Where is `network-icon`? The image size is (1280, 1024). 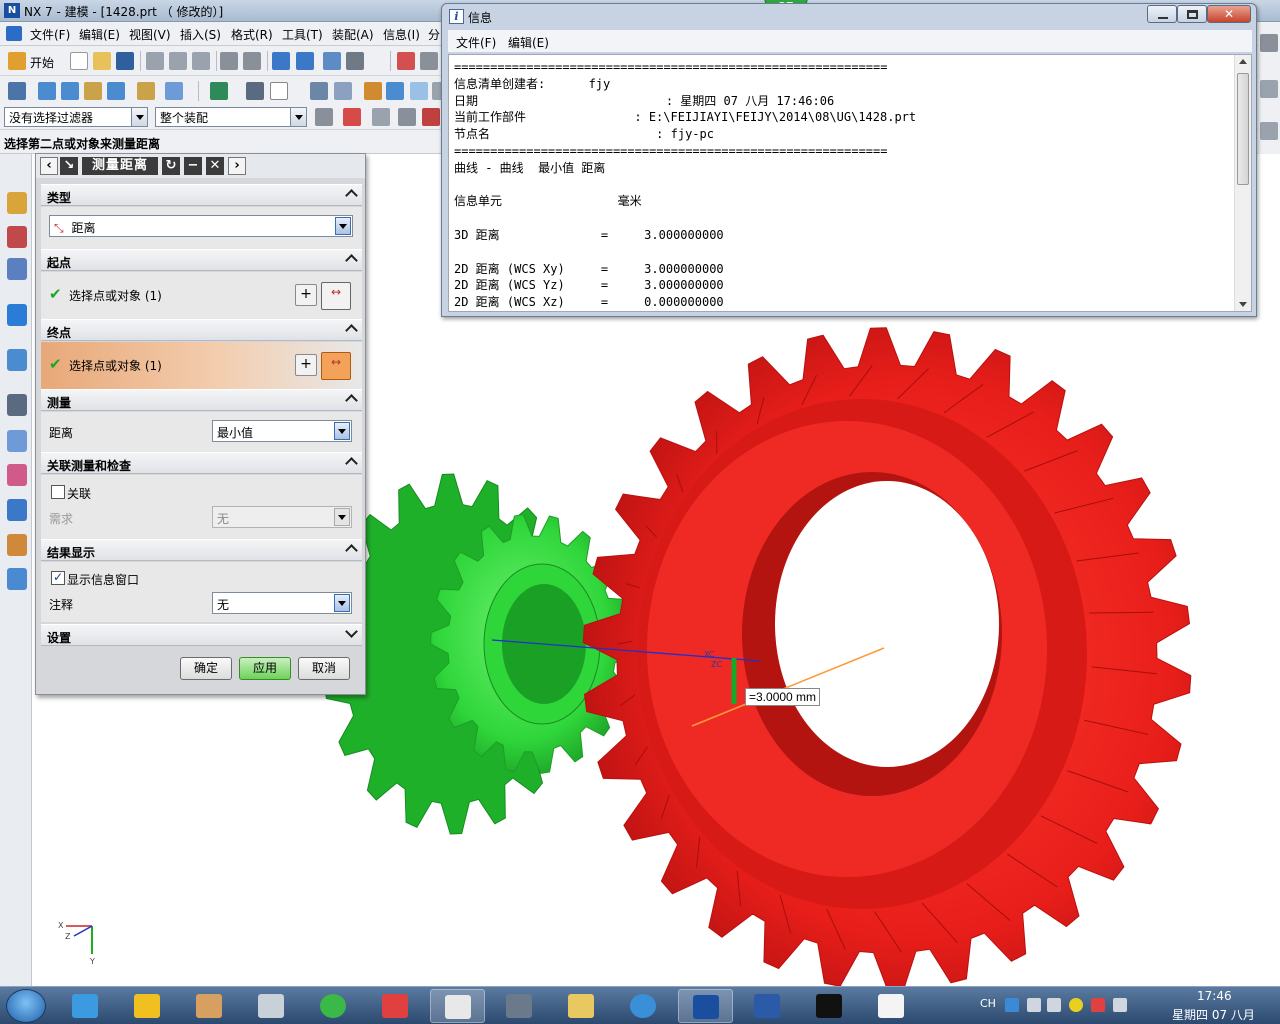 network-icon is located at coordinates (1054, 1005).